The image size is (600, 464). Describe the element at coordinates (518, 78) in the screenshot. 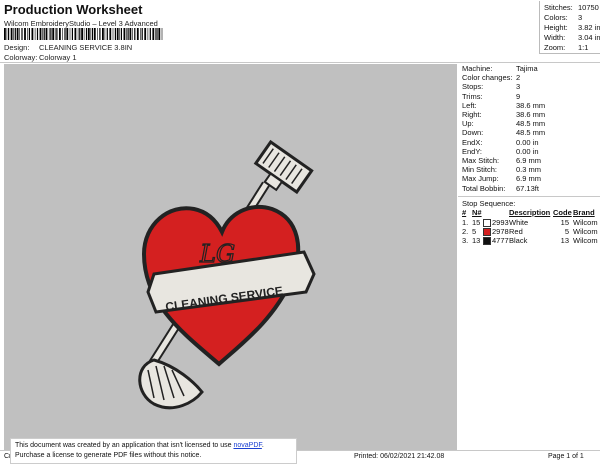

I see `machine-value: 2` at that location.